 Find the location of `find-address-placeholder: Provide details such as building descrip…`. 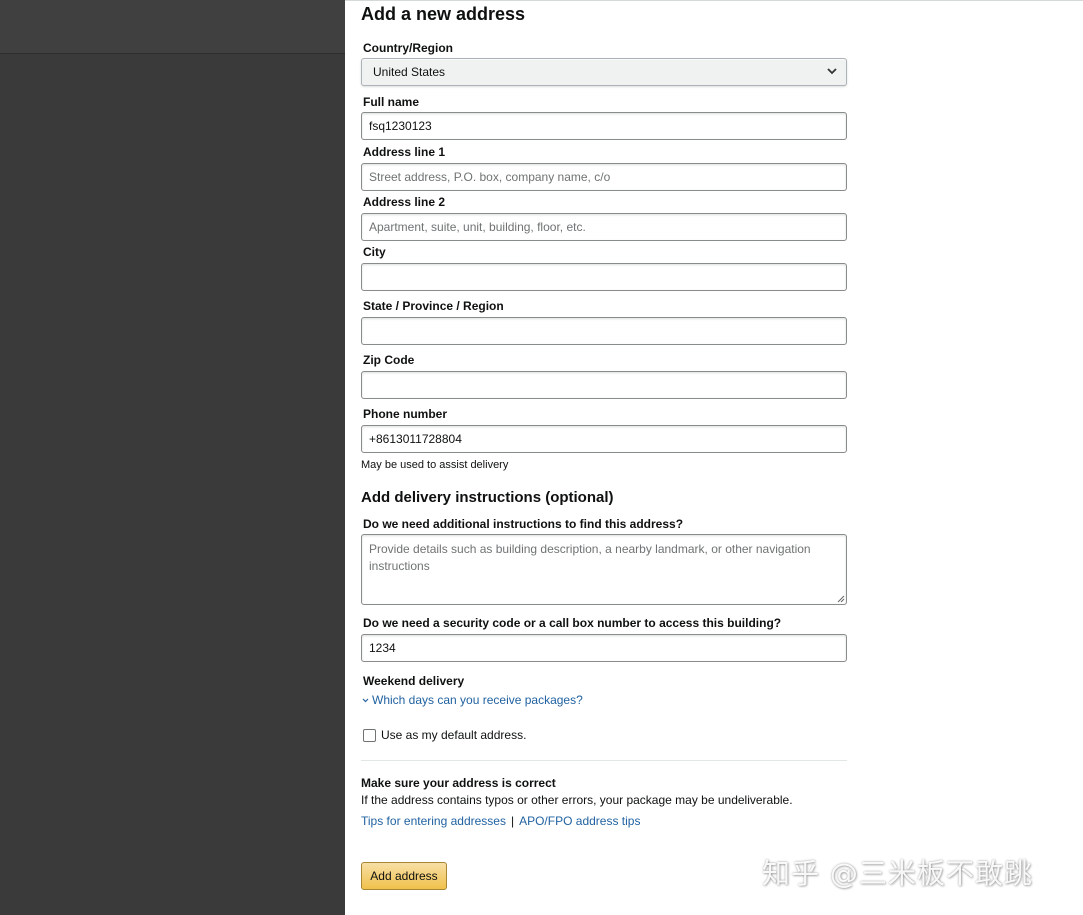

find-address-placeholder: Provide details such as building descrip… is located at coordinates (590, 557).